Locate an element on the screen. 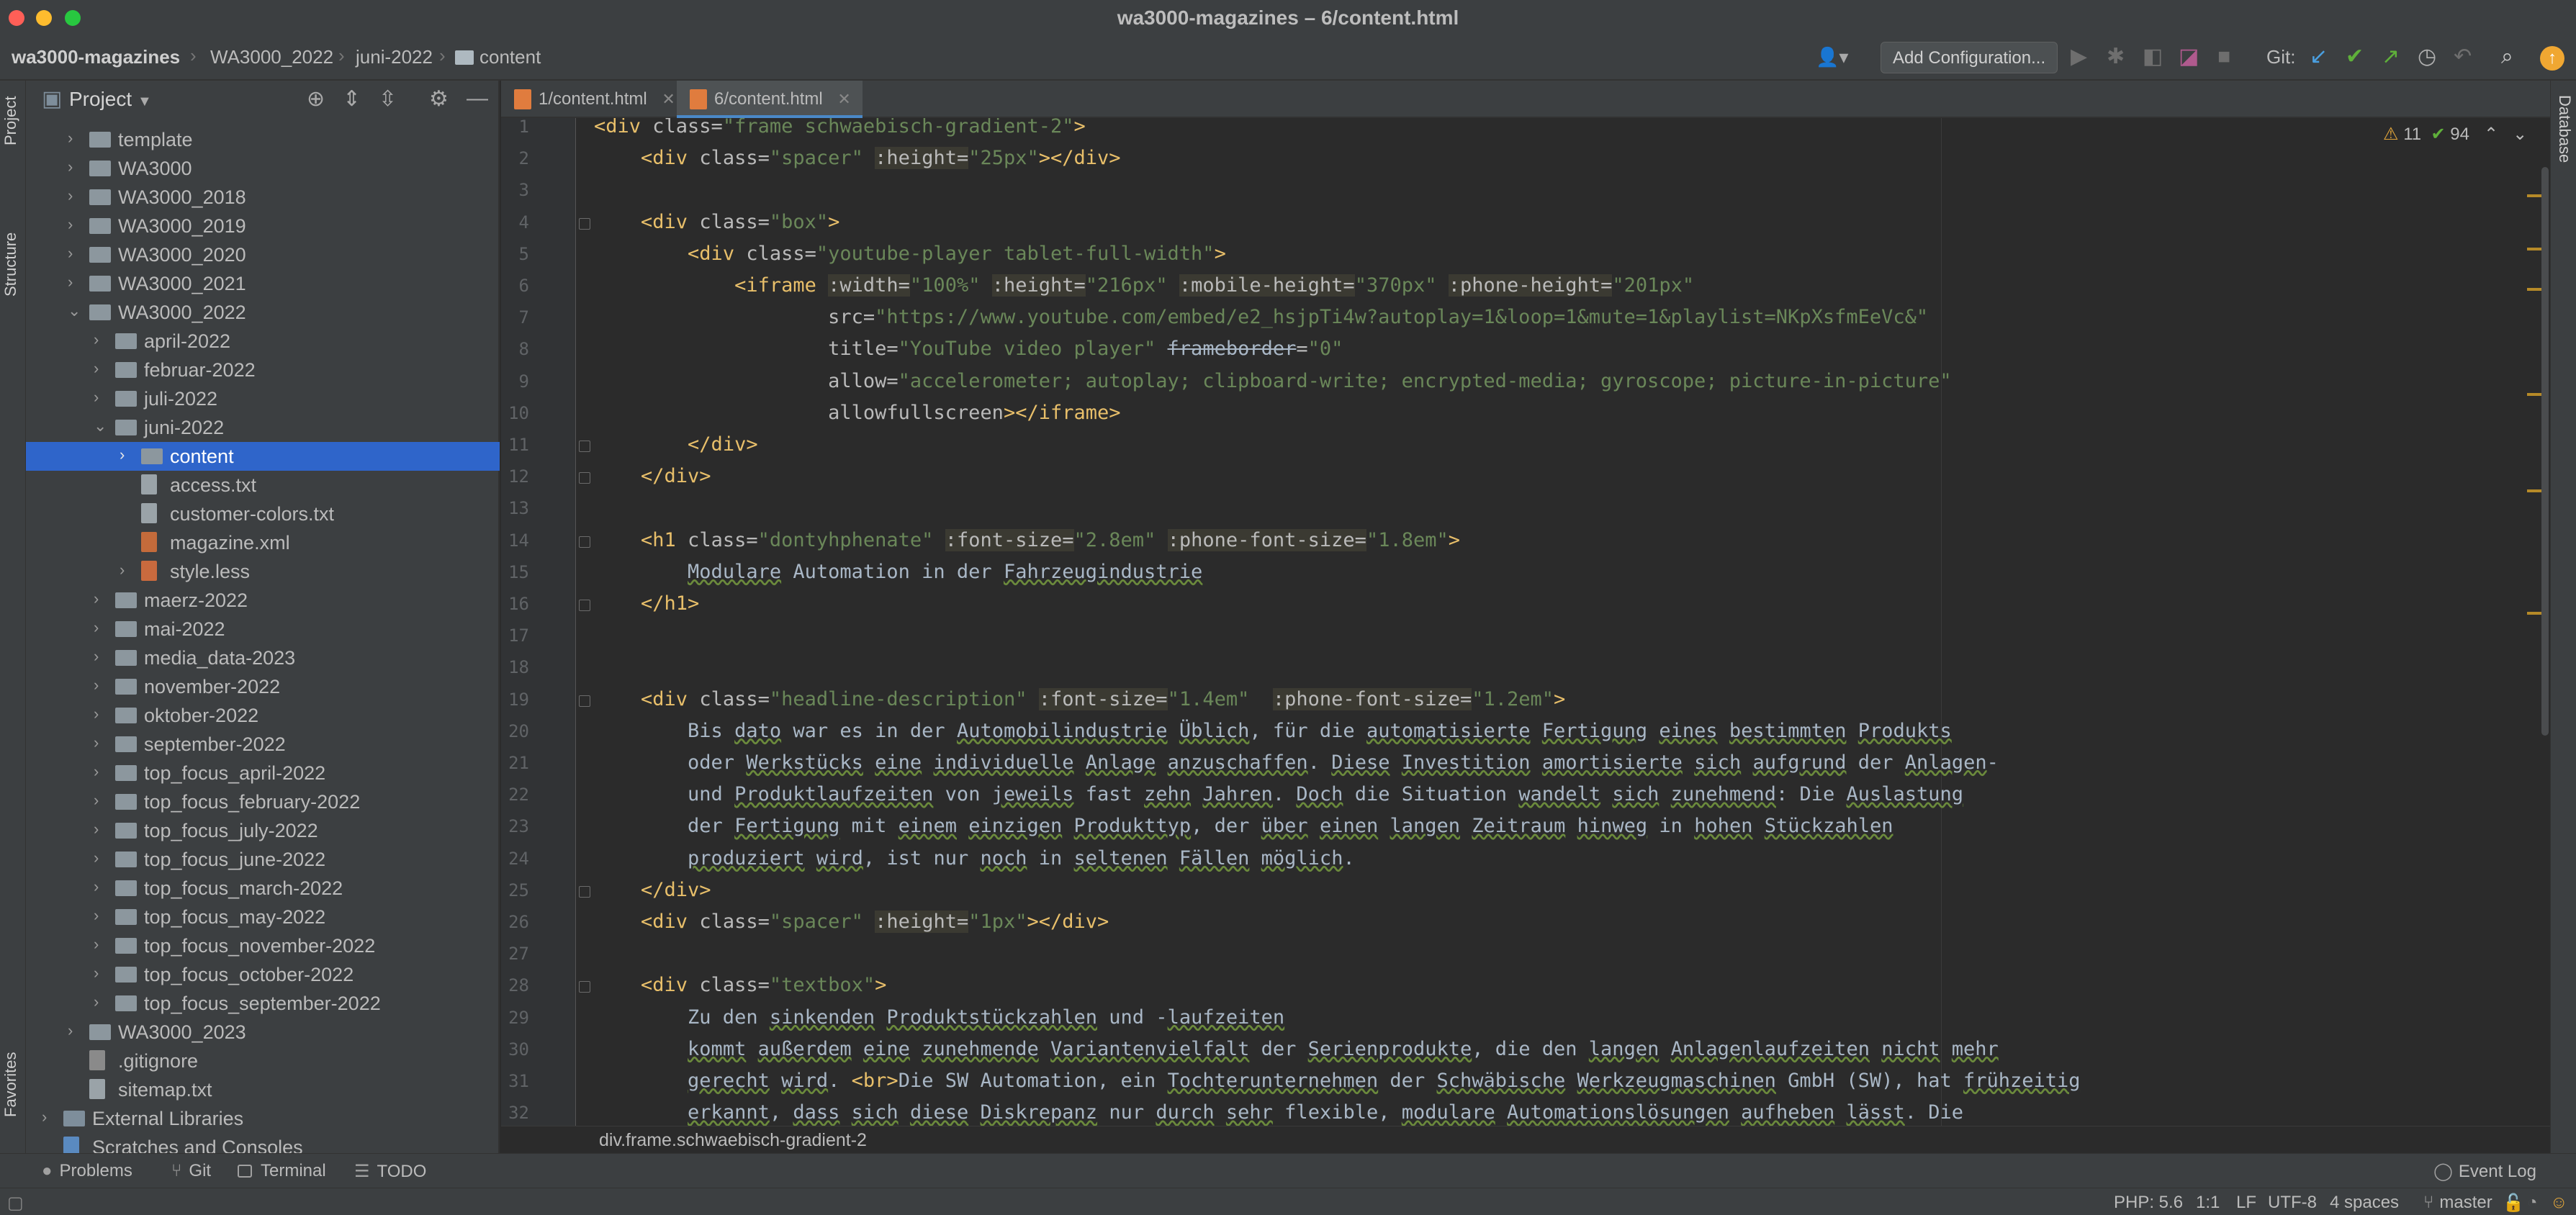 The height and width of the screenshot is (1215, 2576). git-rollback-icon: ↶ is located at coordinates (2463, 57).